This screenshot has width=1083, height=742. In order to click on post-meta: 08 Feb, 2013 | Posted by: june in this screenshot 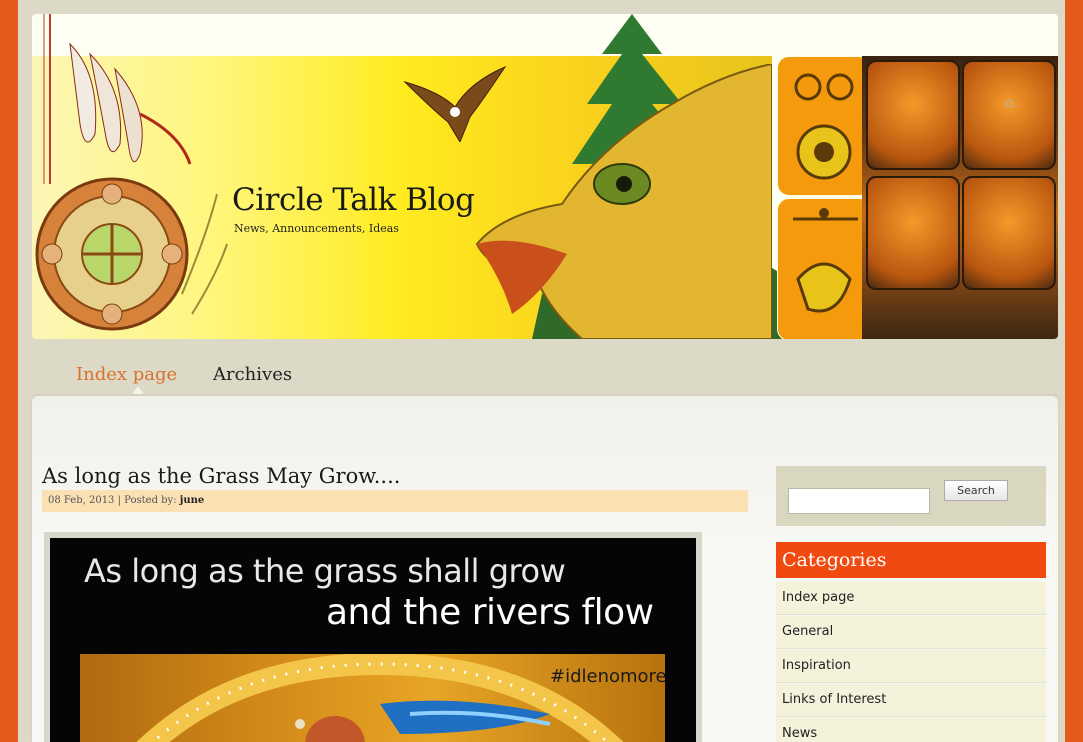, I will do `click(395, 501)`.